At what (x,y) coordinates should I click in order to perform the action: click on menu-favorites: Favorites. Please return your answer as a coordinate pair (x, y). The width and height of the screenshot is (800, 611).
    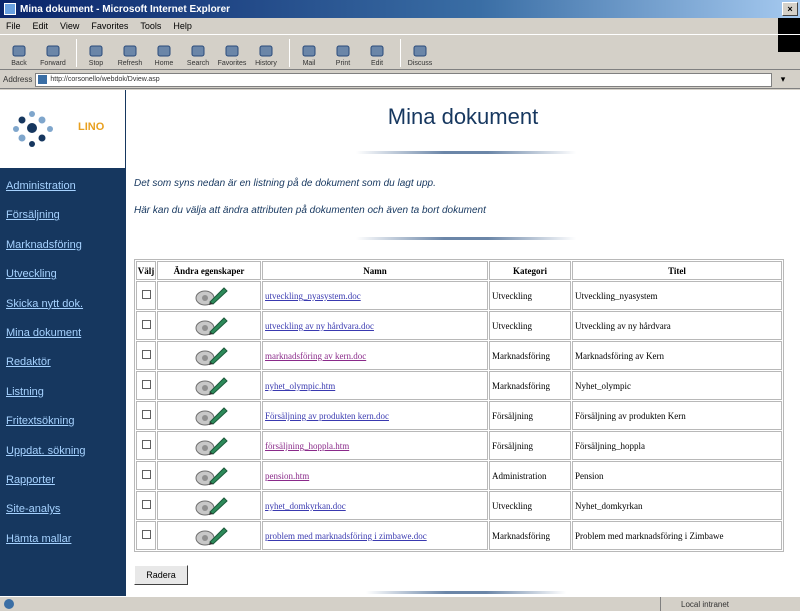
    Looking at the image, I should click on (109, 26).